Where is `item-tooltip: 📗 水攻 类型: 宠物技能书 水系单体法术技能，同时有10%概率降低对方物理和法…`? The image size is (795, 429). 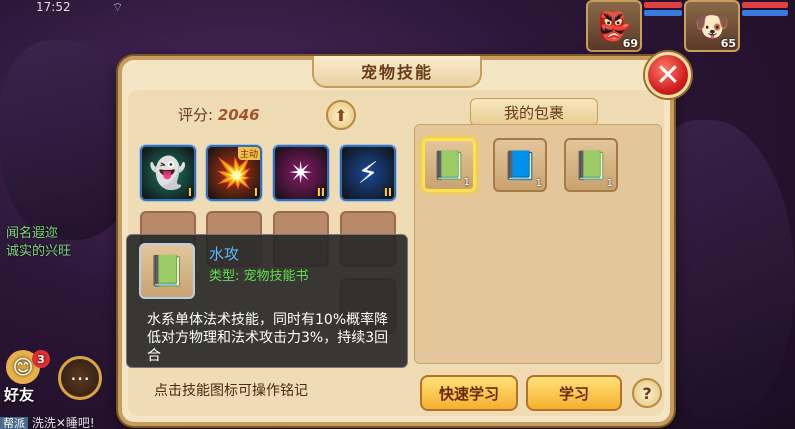 item-tooltip: 📗 水攻 类型: 宠物技能书 水系单体法术技能，同时有10%概率降低对方物理和法… is located at coordinates (267, 301).